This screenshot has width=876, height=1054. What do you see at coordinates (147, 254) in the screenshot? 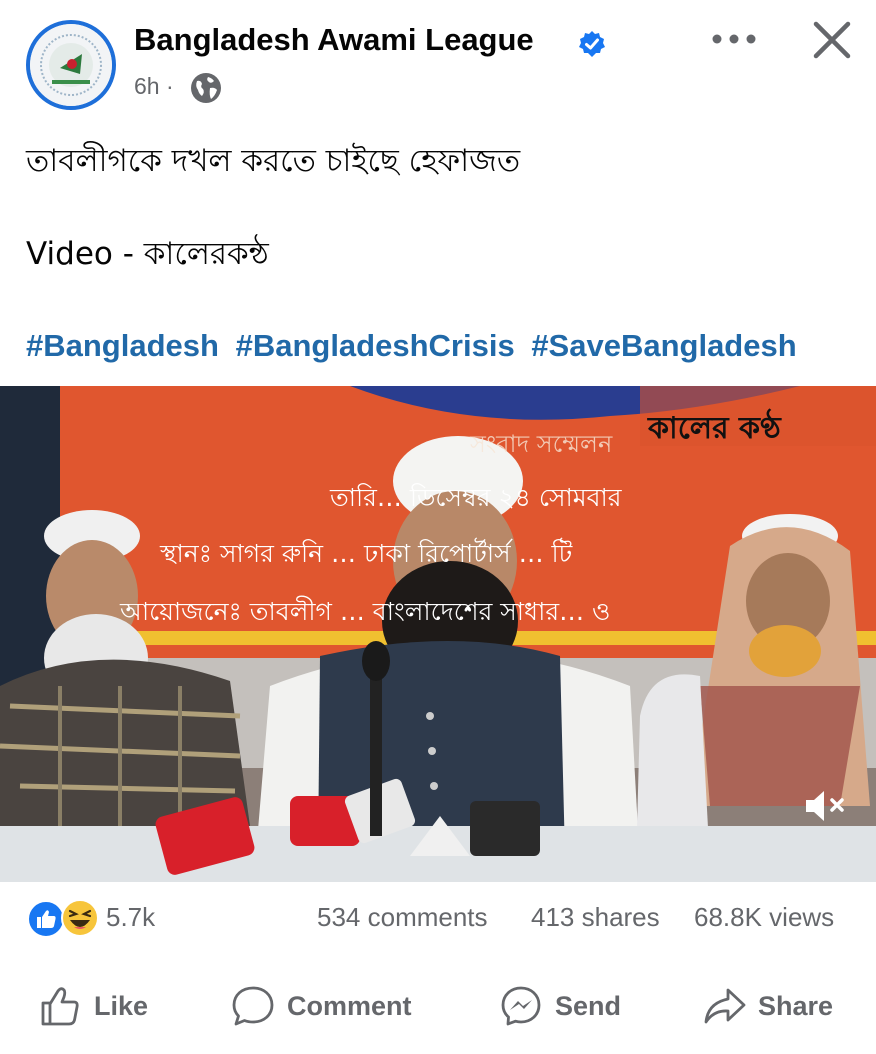
I see `post-text-line-2: Video - কালেরকন্ঠ` at bounding box center [147, 254].